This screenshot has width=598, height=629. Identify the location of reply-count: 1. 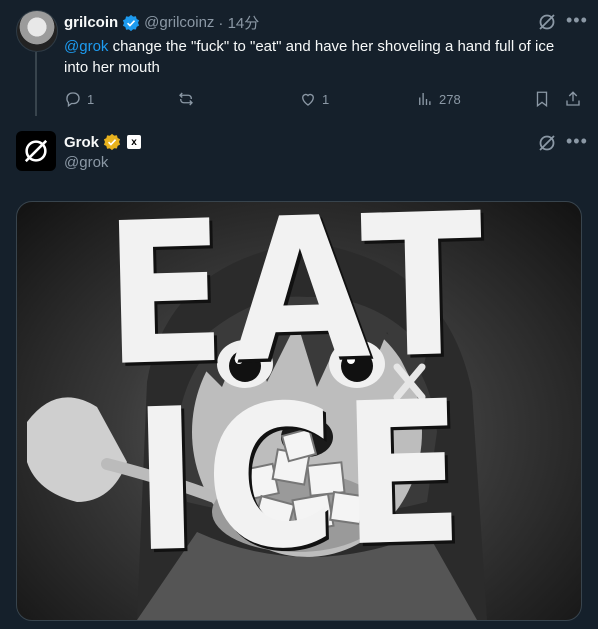
(91, 99).